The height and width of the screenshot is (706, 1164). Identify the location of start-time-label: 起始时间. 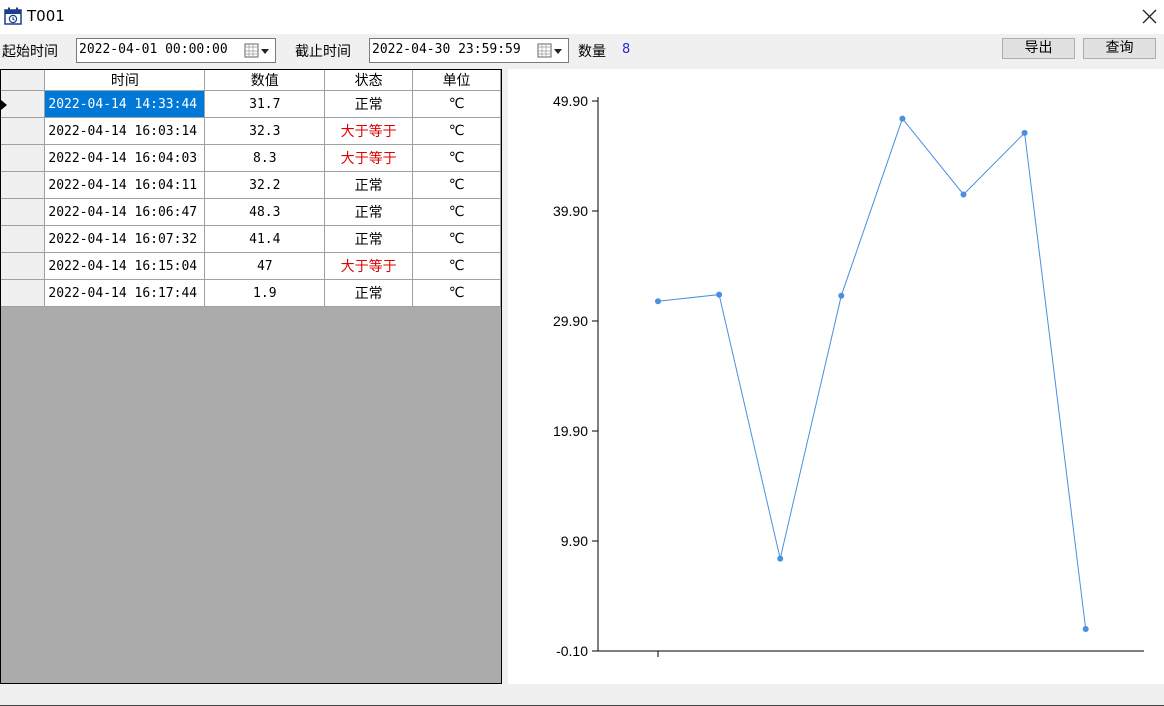
(30, 52).